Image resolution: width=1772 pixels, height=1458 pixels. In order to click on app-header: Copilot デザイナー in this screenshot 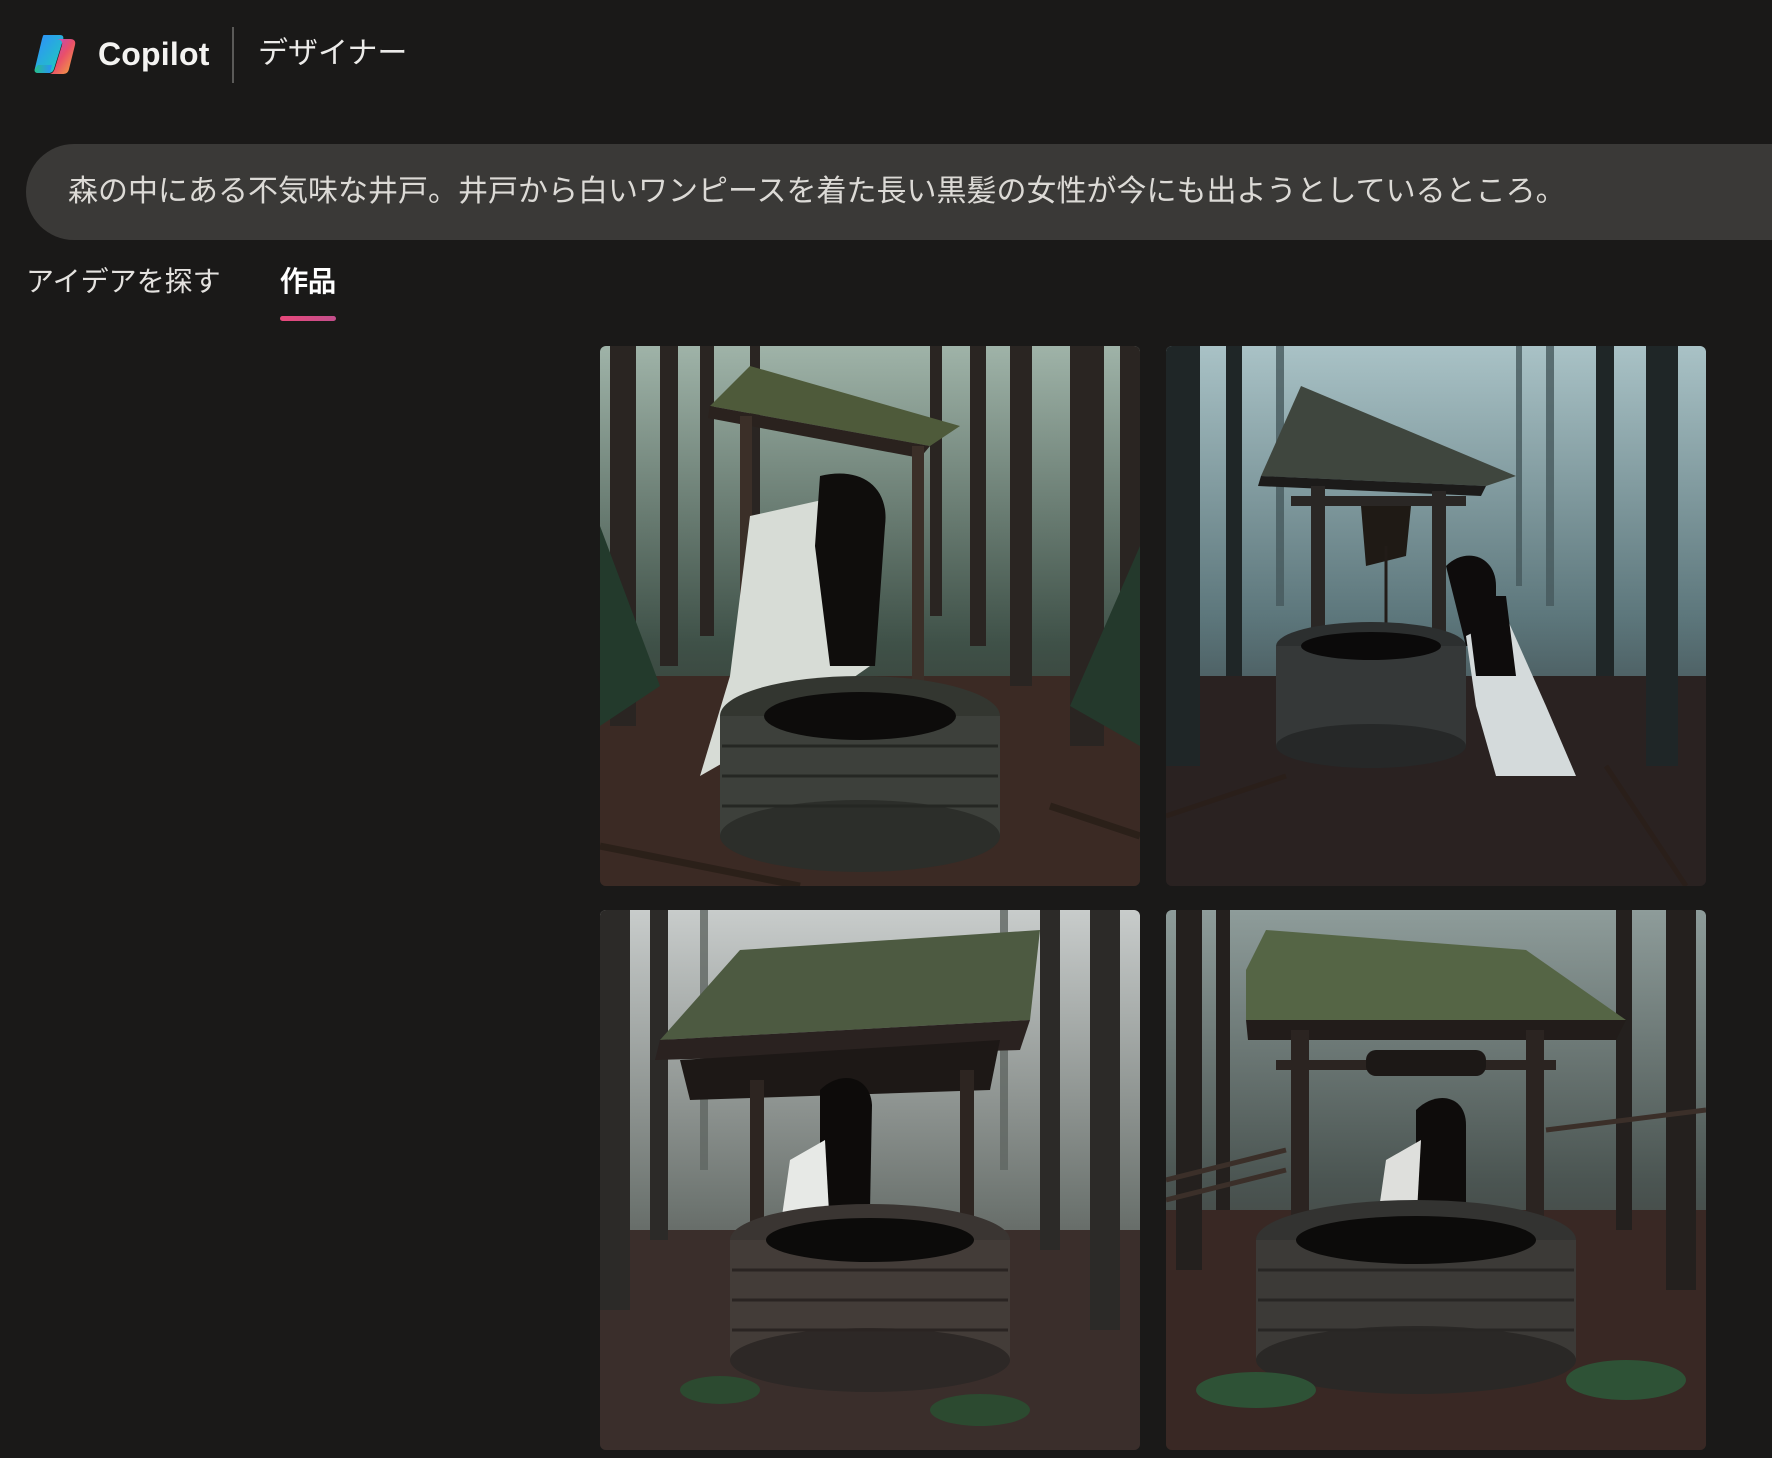, I will do `click(886, 56)`.